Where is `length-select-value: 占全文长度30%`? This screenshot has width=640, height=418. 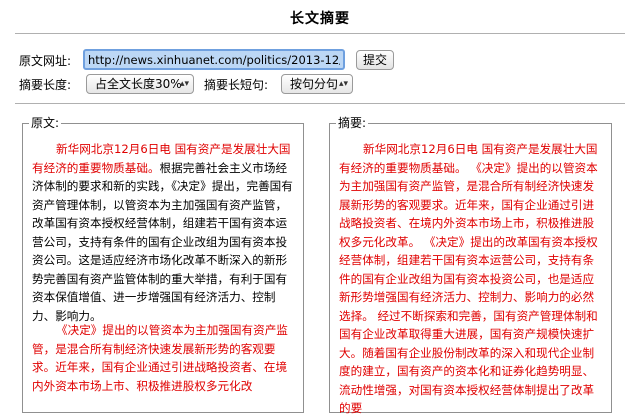
length-select-value: 占全文长度30% is located at coordinates (138, 84).